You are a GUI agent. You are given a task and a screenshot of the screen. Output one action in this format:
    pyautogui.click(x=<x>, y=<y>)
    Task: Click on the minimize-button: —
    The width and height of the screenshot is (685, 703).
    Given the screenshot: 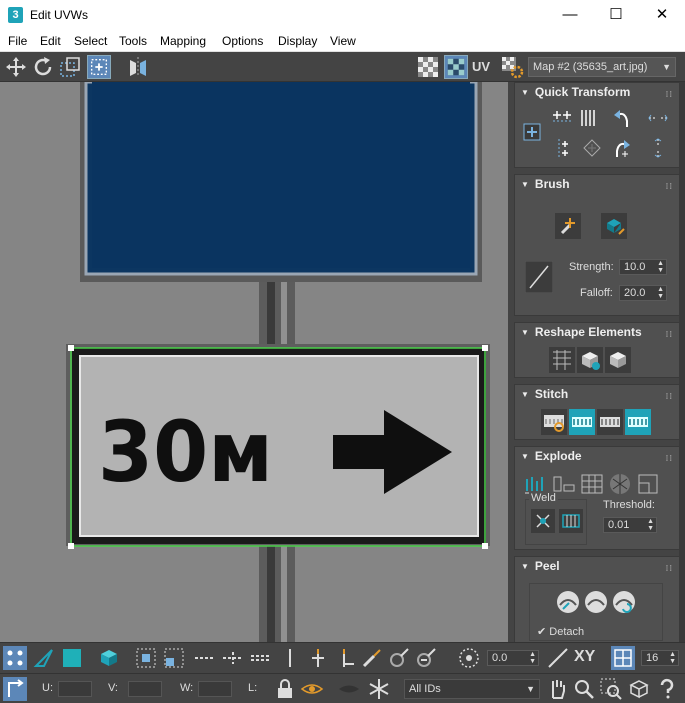 What is the action you would take?
    pyautogui.click(x=570, y=15)
    